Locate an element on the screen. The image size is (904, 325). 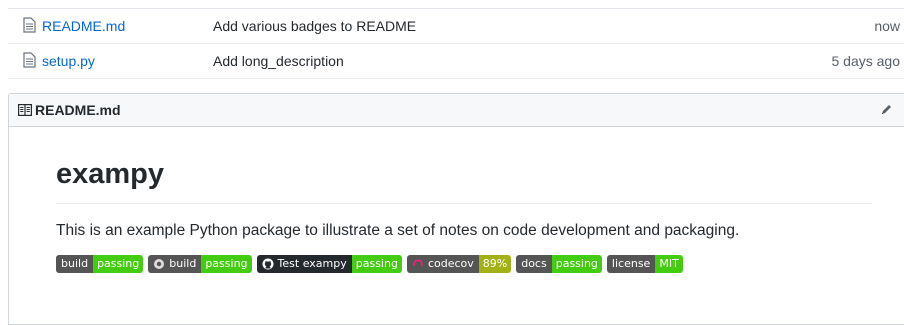
badge-label: license is located at coordinates (631, 263).